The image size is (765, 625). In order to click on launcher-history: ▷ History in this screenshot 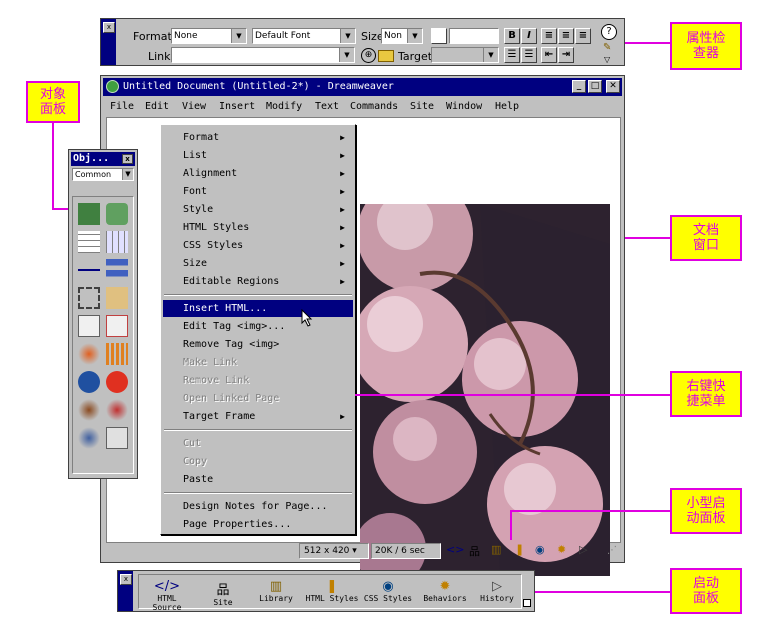, I will do `click(497, 591)`.